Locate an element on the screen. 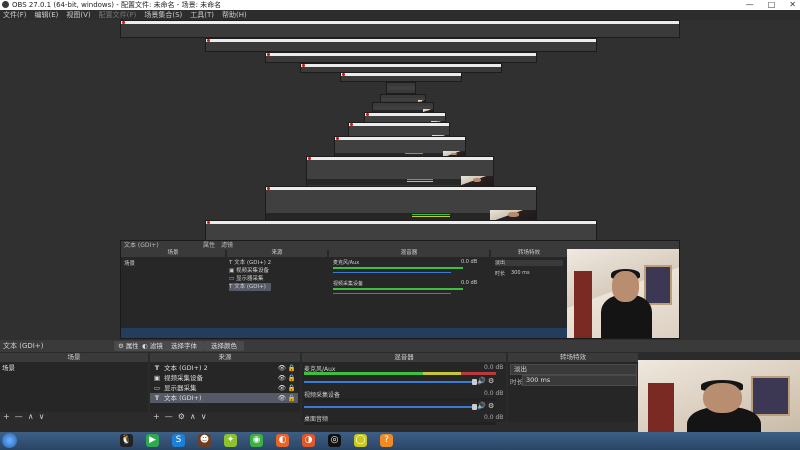 The height and width of the screenshot is (450, 800). remove-source-button: — is located at coordinates (169, 417).